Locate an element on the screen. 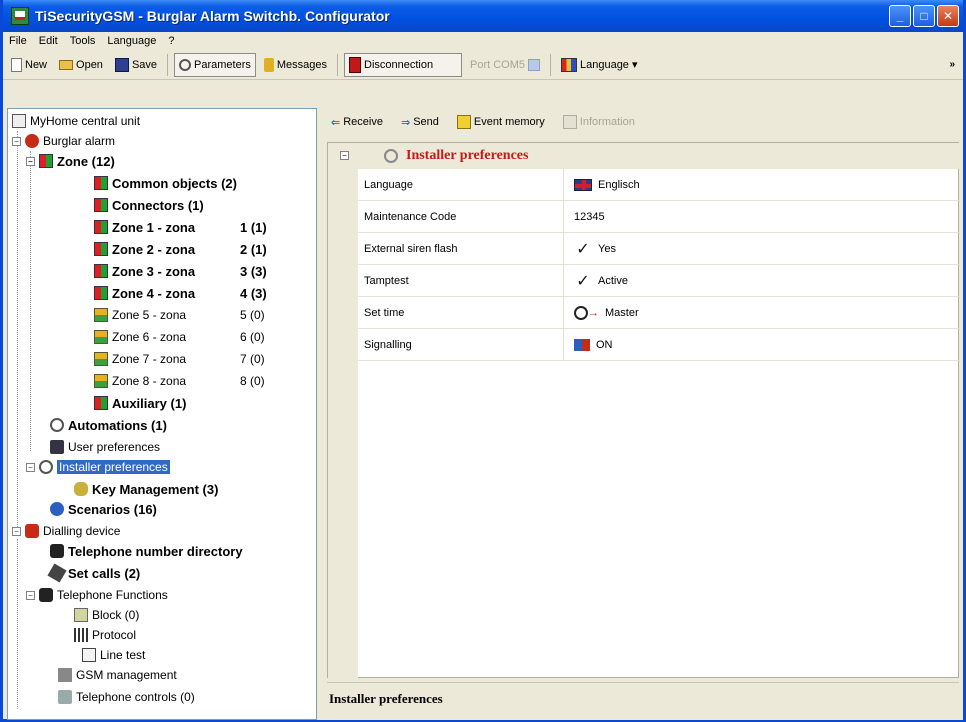 The height and width of the screenshot is (722, 966). property-row-set-time: Set time → Master is located at coordinates (659, 313).